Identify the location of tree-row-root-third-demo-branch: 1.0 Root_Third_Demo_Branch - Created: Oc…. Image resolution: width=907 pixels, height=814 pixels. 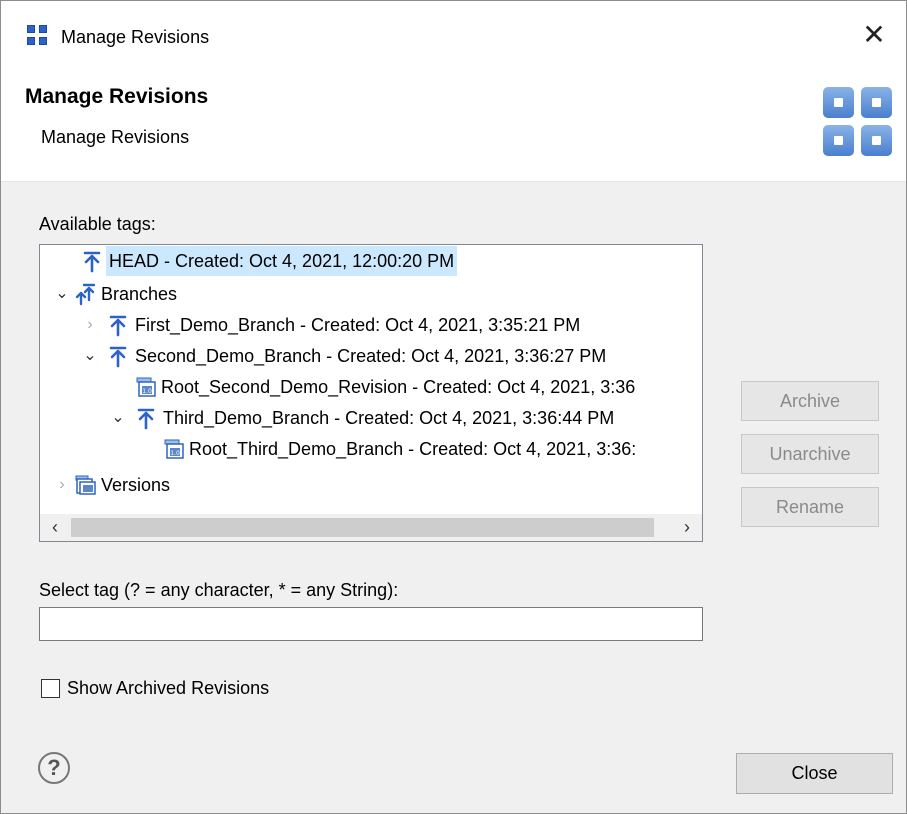
(371, 449).